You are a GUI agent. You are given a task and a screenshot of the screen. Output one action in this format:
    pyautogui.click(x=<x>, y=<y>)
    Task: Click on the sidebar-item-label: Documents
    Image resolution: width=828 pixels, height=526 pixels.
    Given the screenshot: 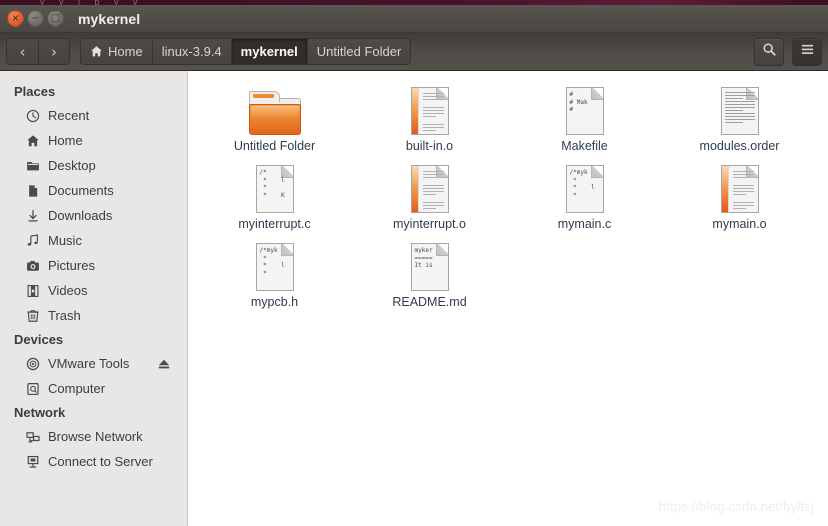 What is the action you would take?
    pyautogui.click(x=81, y=190)
    